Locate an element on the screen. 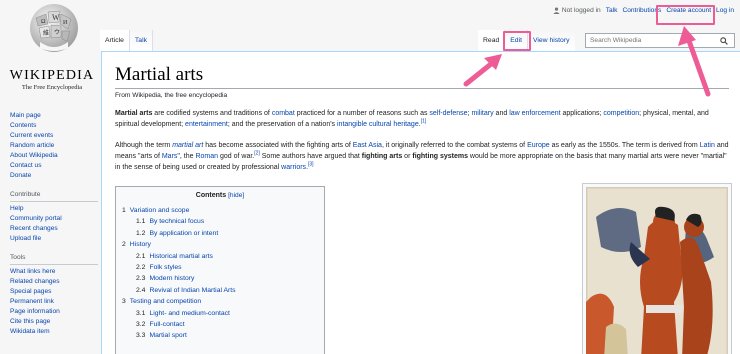 This screenshot has width=740, height=354. link-warriors: warriors is located at coordinates (293, 167).